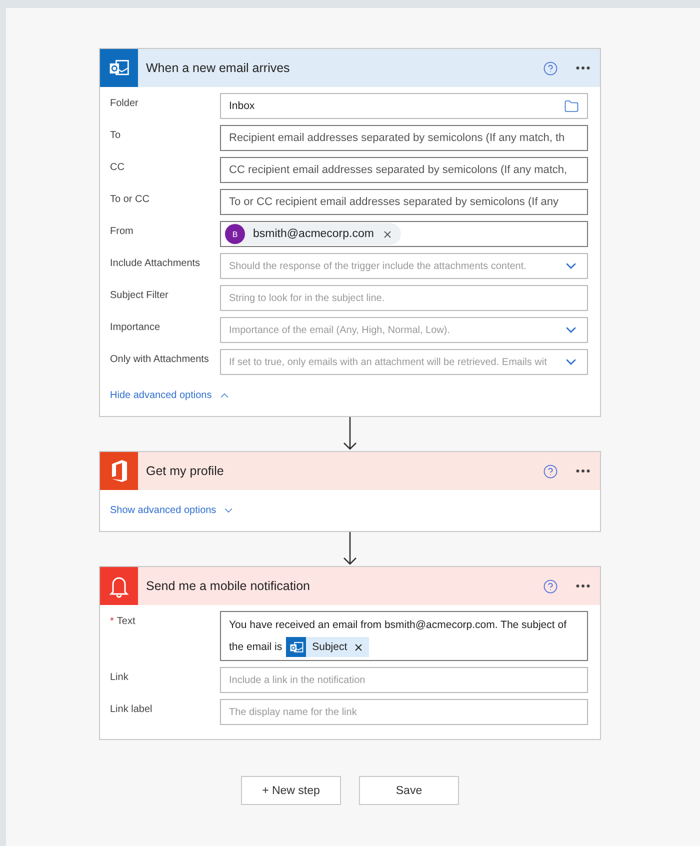 The height and width of the screenshot is (846, 700). I want to click on field-label: Link label, so click(132, 709).